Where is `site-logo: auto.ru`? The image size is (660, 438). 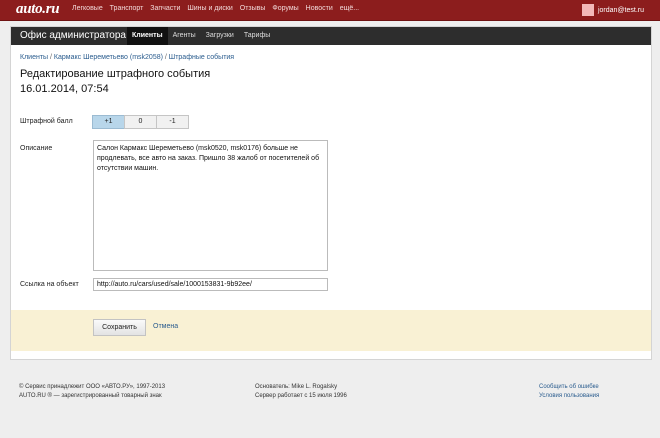 site-logo: auto.ru is located at coordinates (38, 9).